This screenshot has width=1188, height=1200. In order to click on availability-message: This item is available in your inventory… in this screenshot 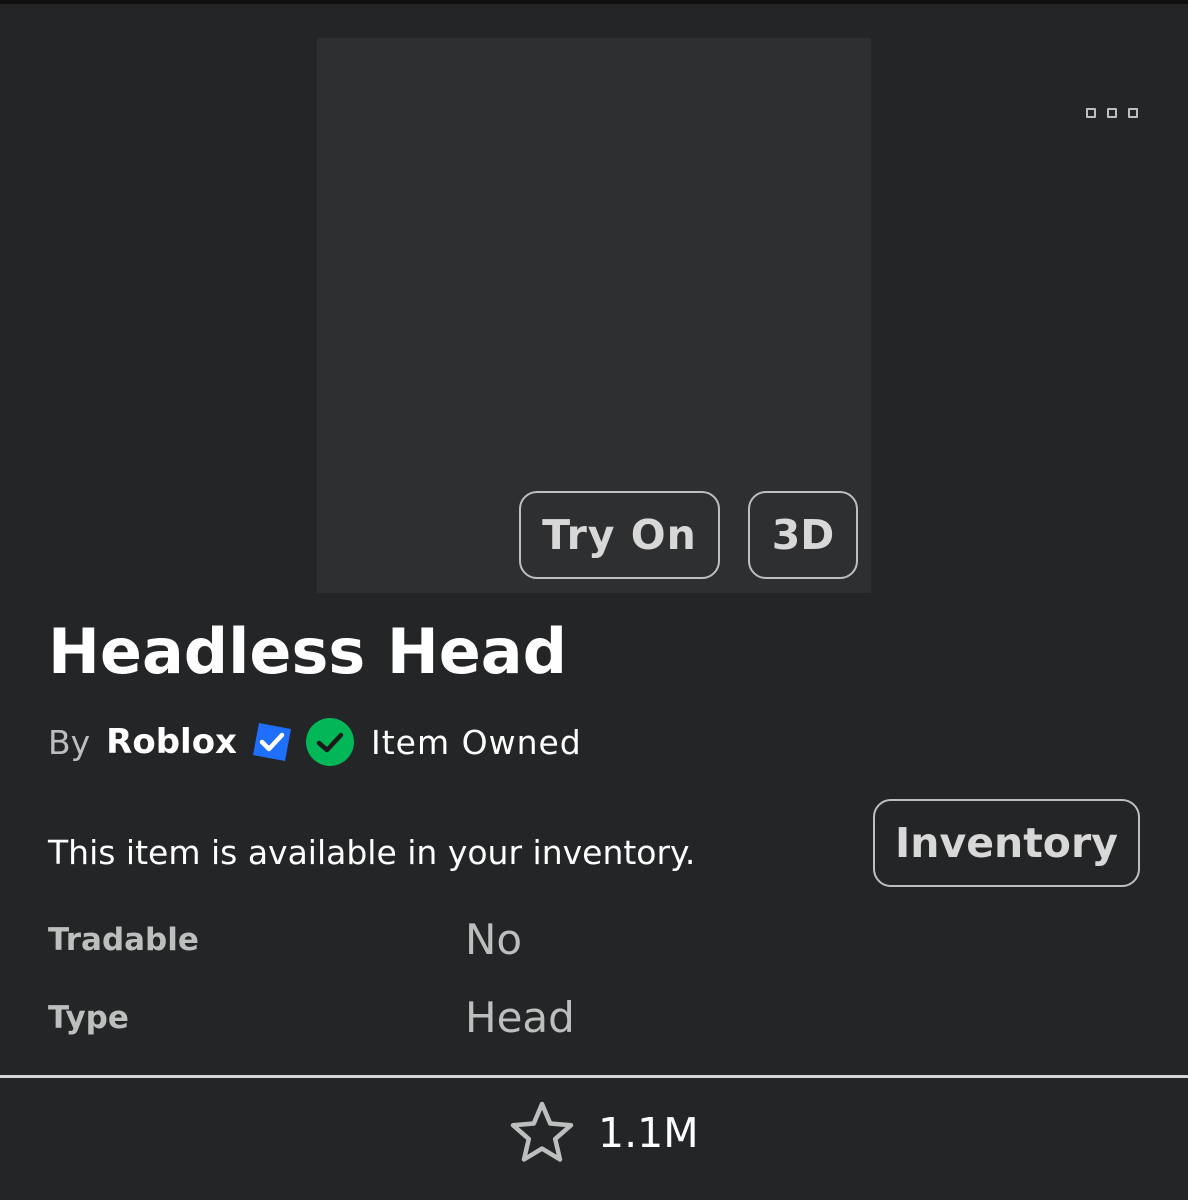, I will do `click(372, 852)`.